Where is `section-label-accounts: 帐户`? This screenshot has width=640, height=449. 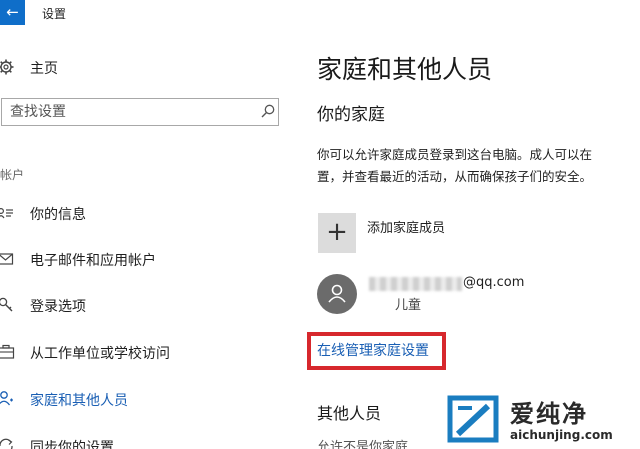 section-label-accounts: 帐户 is located at coordinates (12, 175).